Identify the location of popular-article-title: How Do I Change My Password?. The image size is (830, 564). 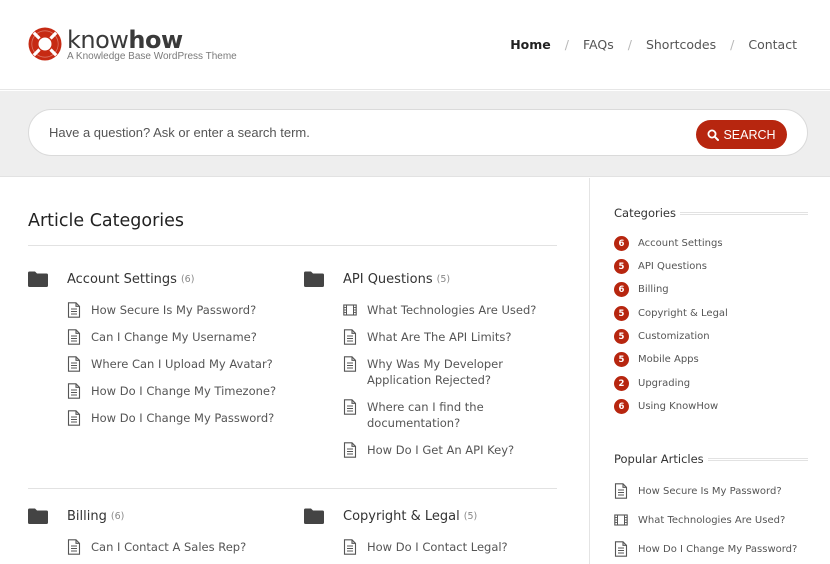
(718, 549).